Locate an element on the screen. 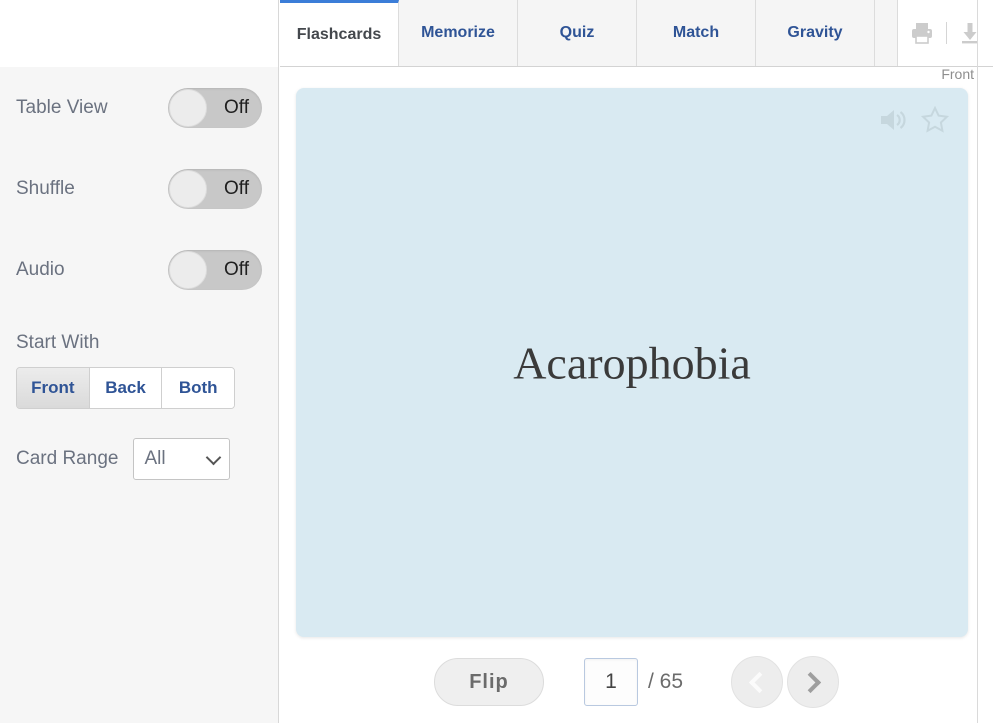 This screenshot has height=723, width=993. setting-row-shuffle: Shuffle Off is located at coordinates (139, 188).